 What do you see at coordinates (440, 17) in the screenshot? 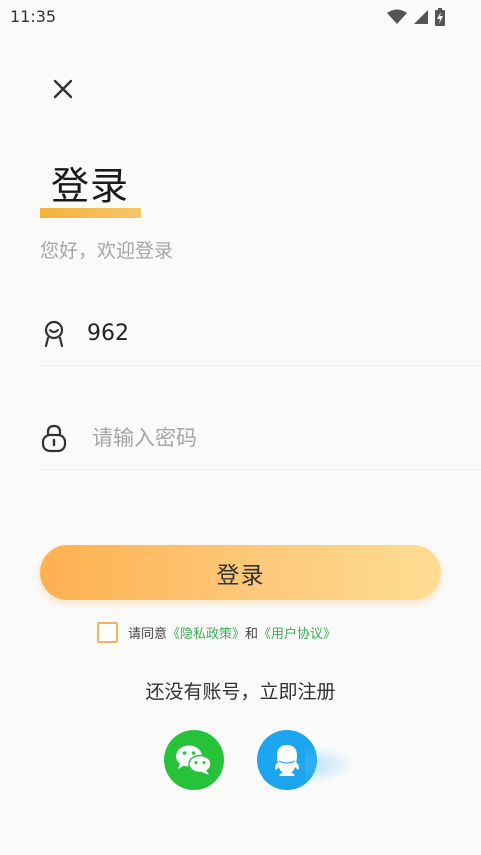
I see `battery-icon` at bounding box center [440, 17].